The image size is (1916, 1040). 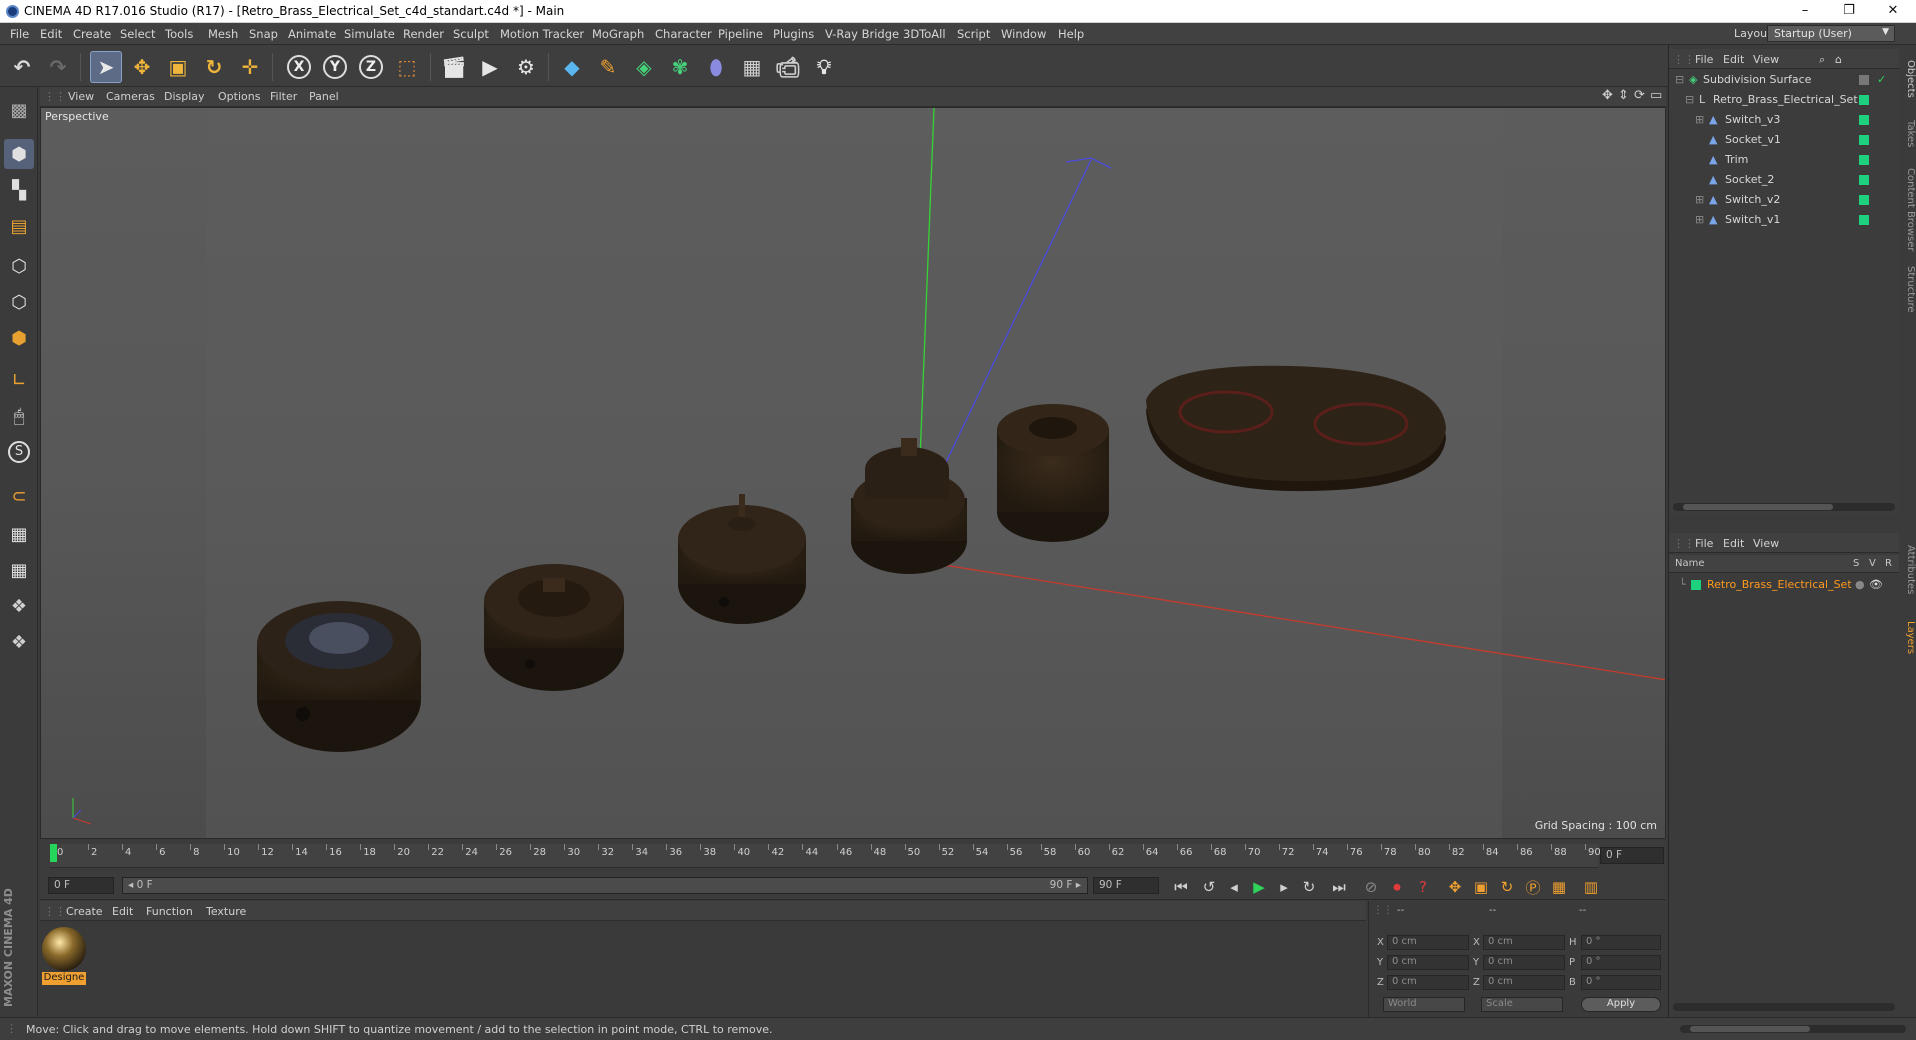 I want to click on layers-menu-edit: Edit, so click(x=1733, y=543).